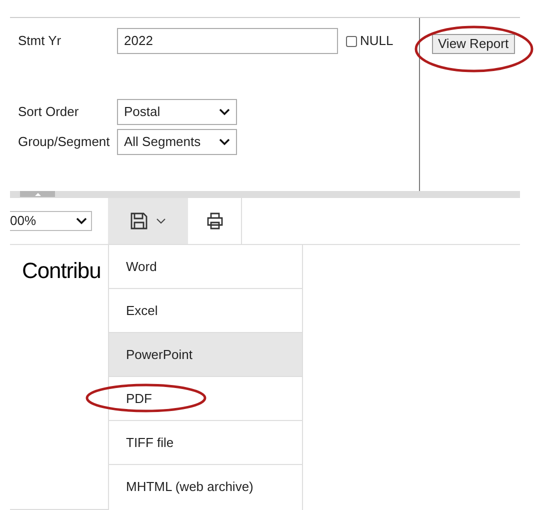 The width and height of the screenshot is (538, 510). Describe the element at coordinates (215, 221) in the screenshot. I see `printer-icon` at that location.